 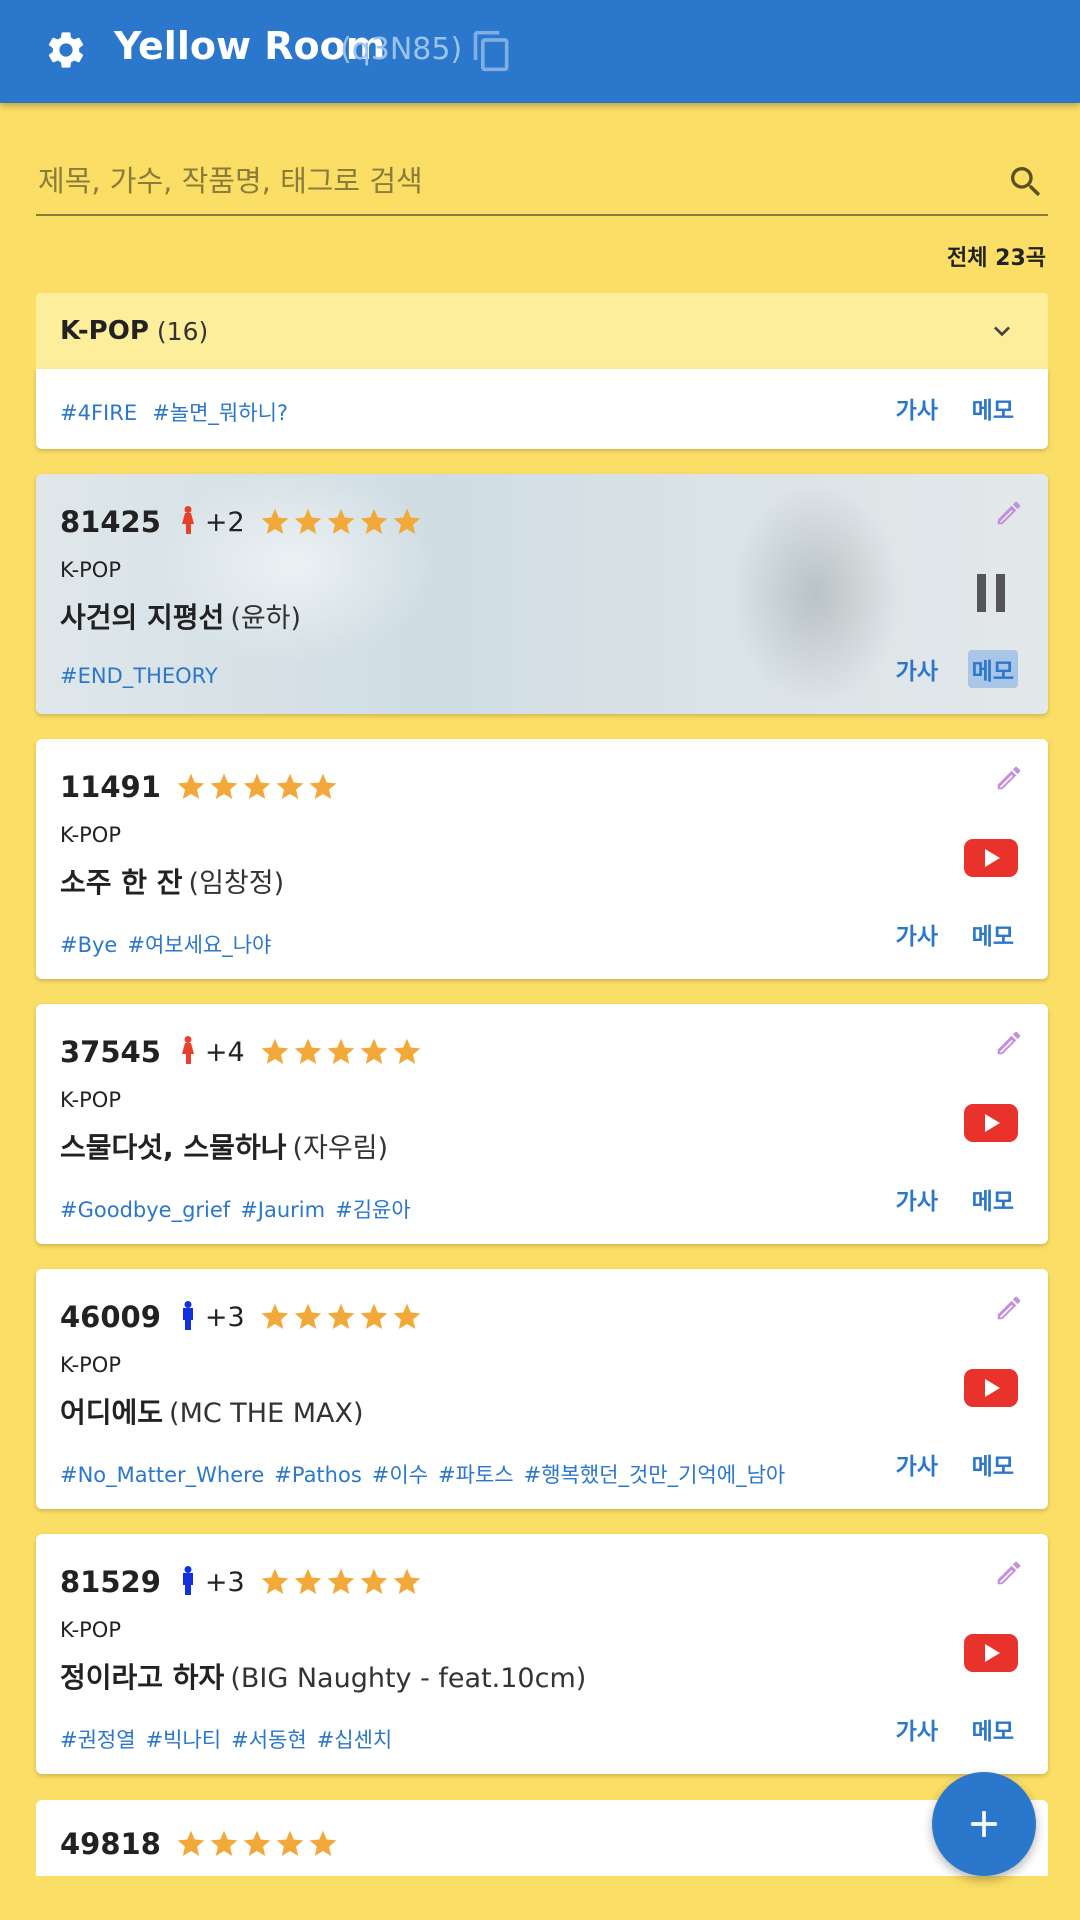 What do you see at coordinates (162, 1475) in the screenshot?
I see `tag: #No_Matter_Where` at bounding box center [162, 1475].